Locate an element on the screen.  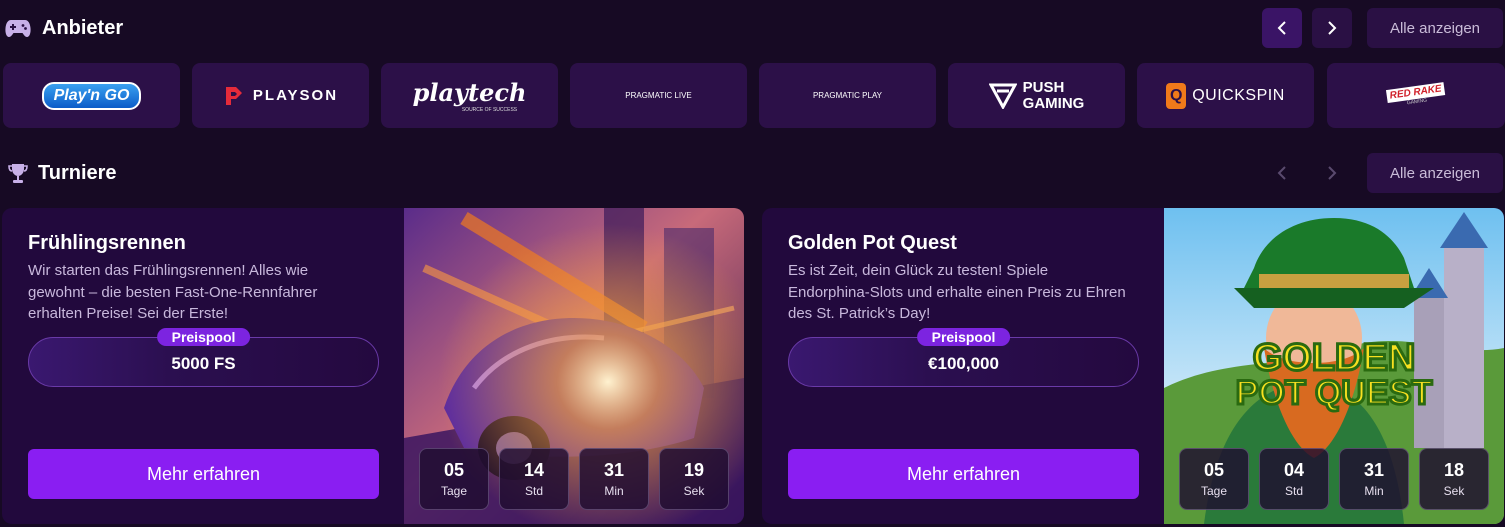
prize-pool-value: €100,000 is located at coordinates (963, 363).